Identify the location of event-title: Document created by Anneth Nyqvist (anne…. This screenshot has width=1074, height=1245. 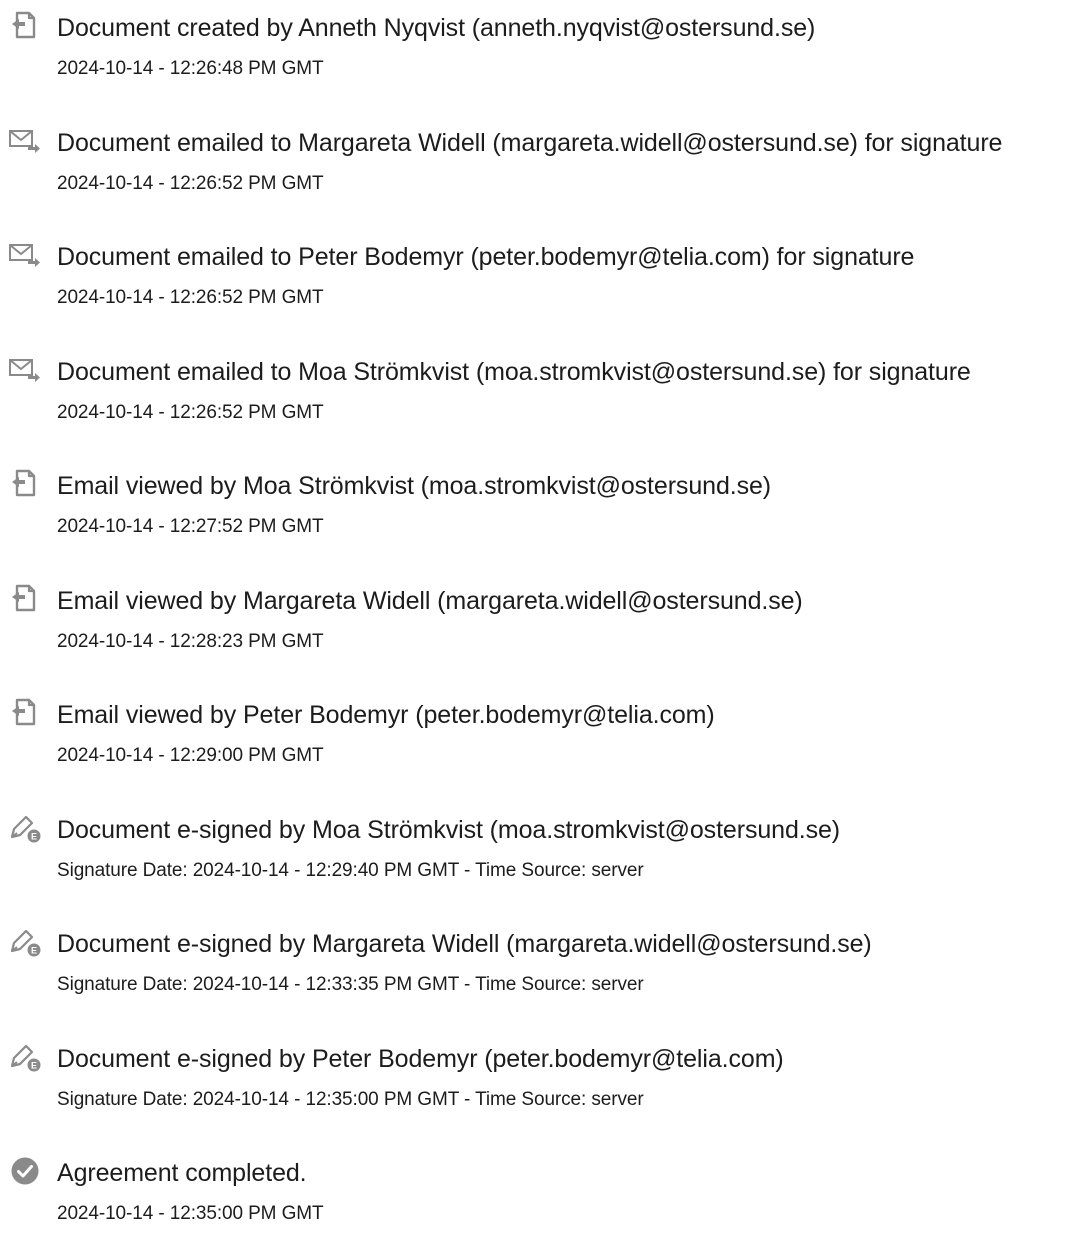
(436, 28).